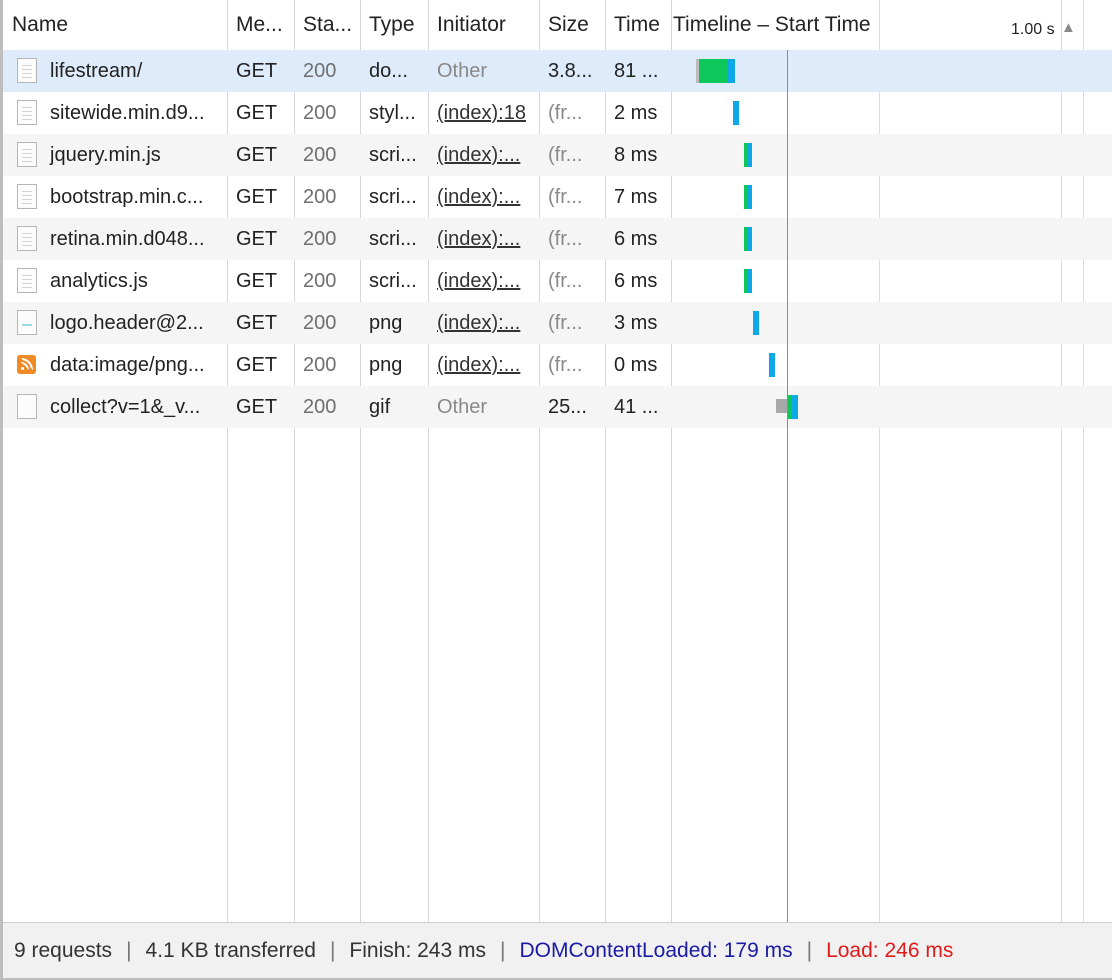 The height and width of the screenshot is (980, 1112). What do you see at coordinates (636, 197) in the screenshot?
I see `request-time: 7 ms` at bounding box center [636, 197].